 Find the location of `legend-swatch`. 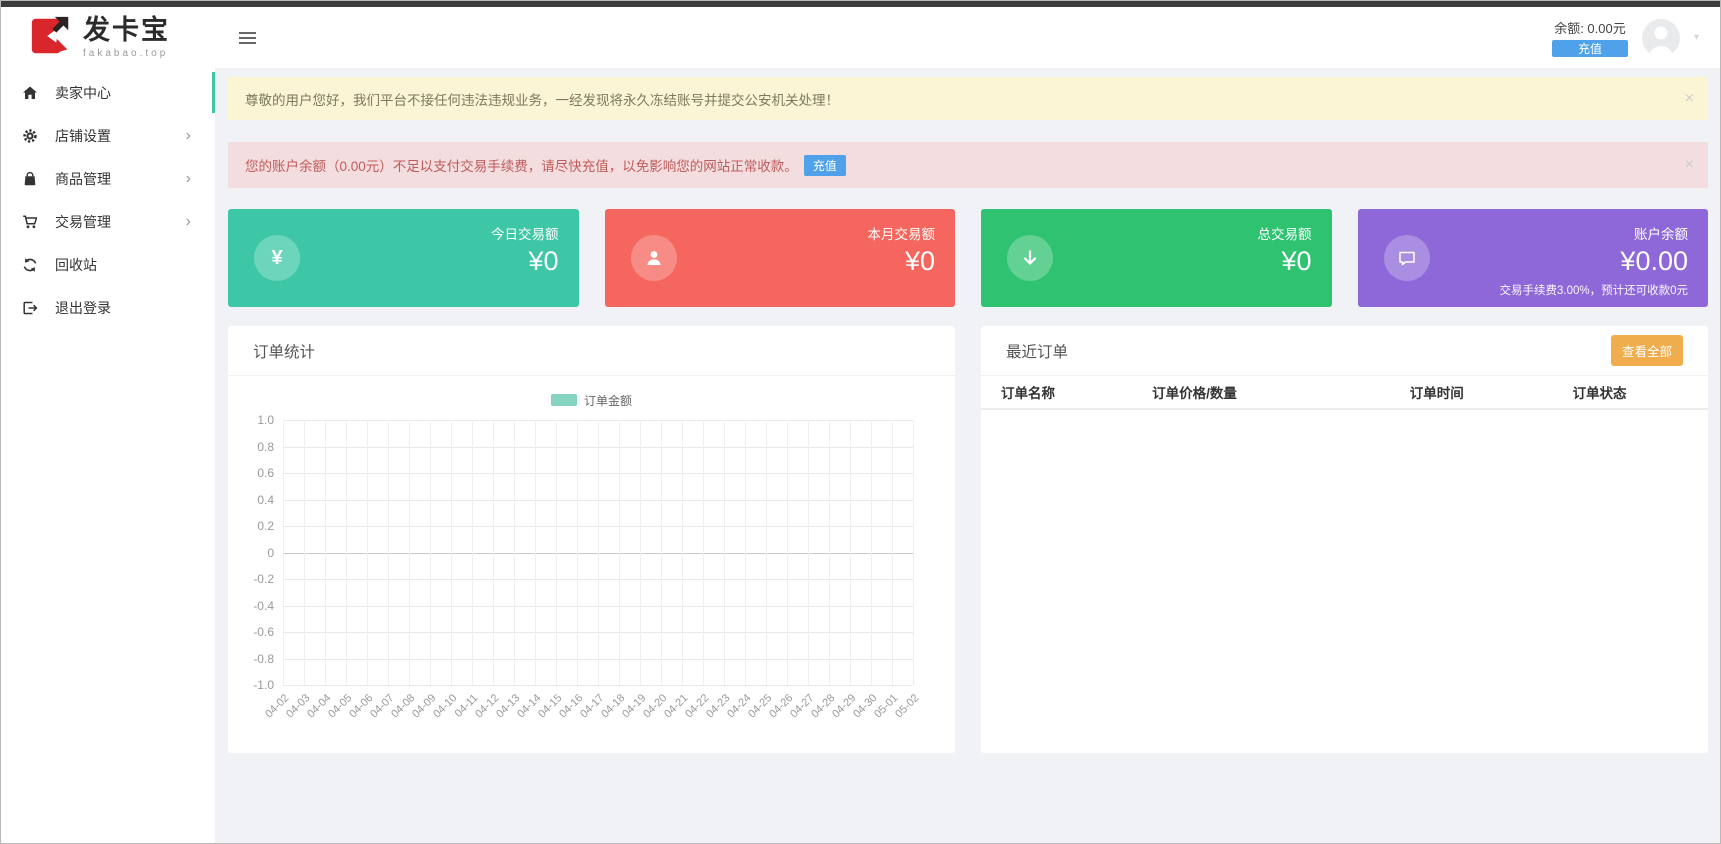

legend-swatch is located at coordinates (563, 400).